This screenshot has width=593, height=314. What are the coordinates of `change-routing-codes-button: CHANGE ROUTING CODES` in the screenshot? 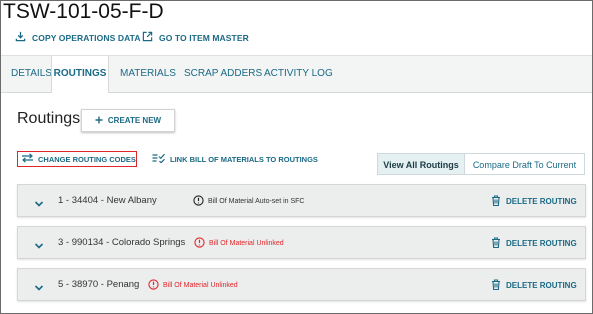 It's located at (77, 159).